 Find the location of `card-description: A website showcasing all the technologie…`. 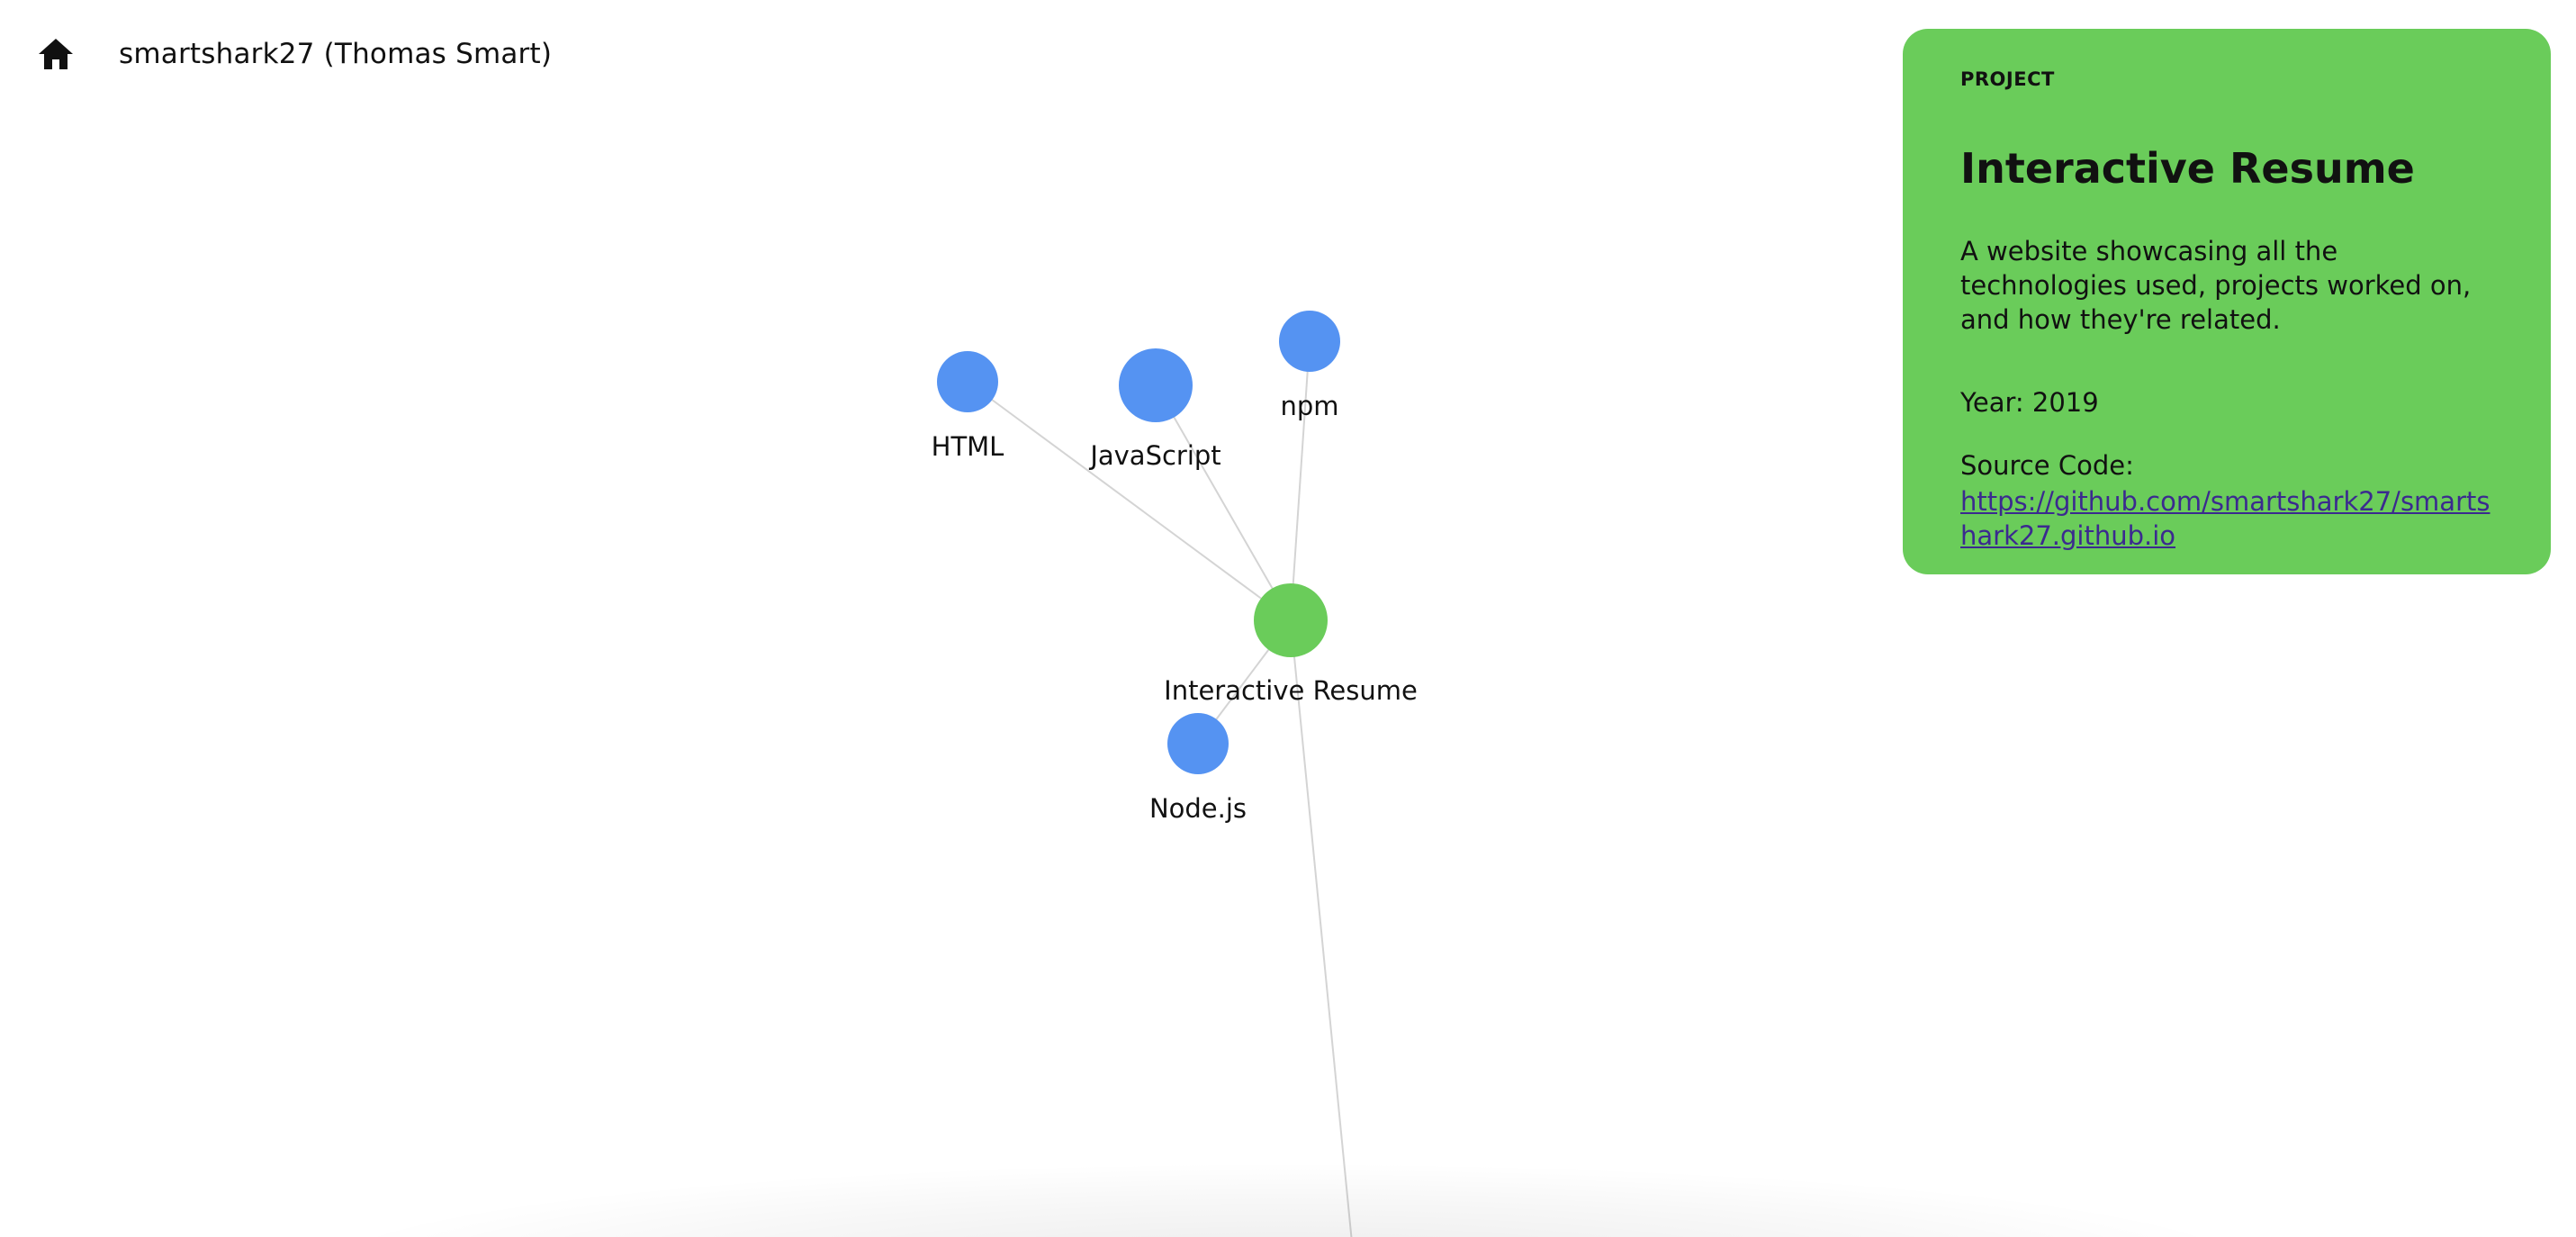

card-description: A website showcasing all the technologie… is located at coordinates (2216, 285).